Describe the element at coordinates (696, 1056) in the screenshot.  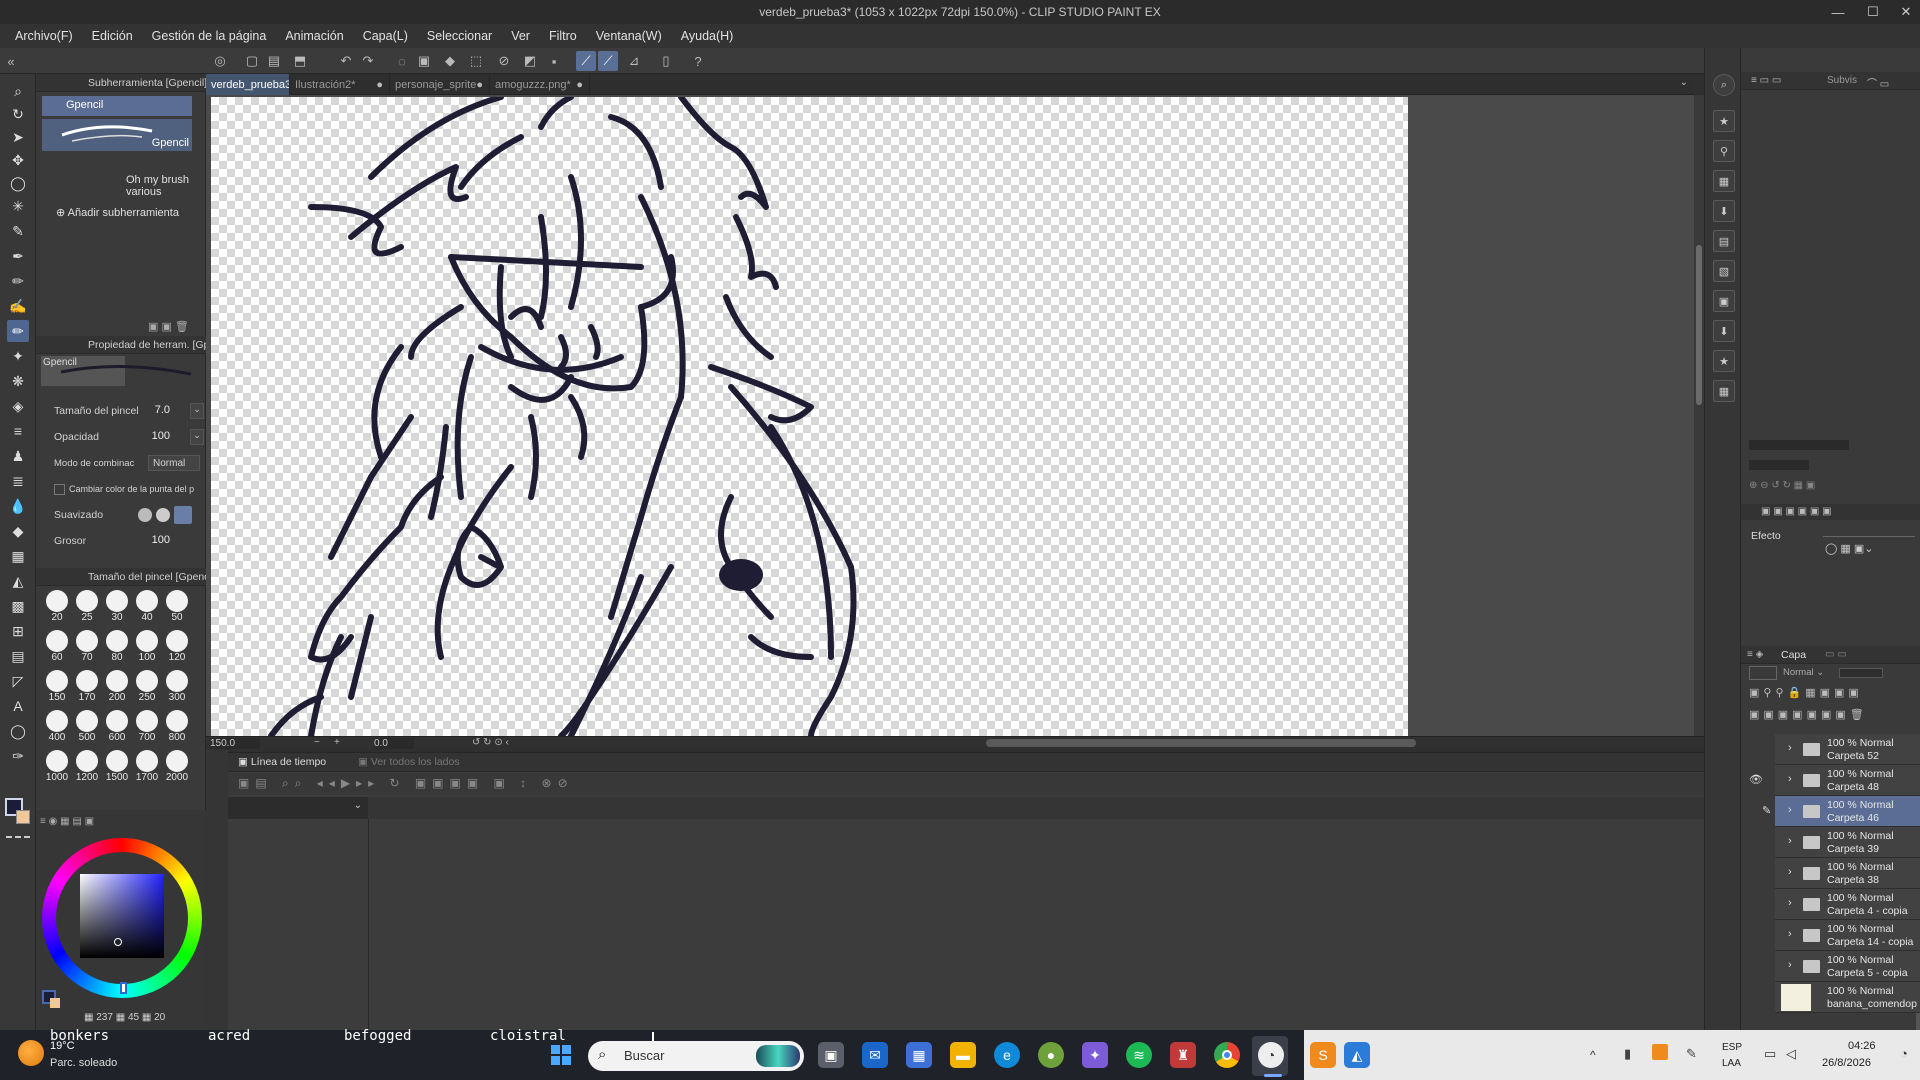
I see `taskbar-search-box: ⌕ Buscar` at that location.